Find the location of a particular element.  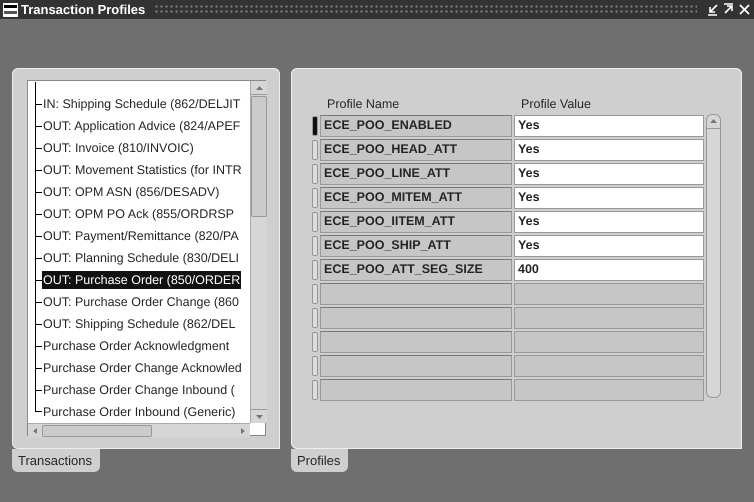

profile-value-field: 400 is located at coordinates (609, 269).